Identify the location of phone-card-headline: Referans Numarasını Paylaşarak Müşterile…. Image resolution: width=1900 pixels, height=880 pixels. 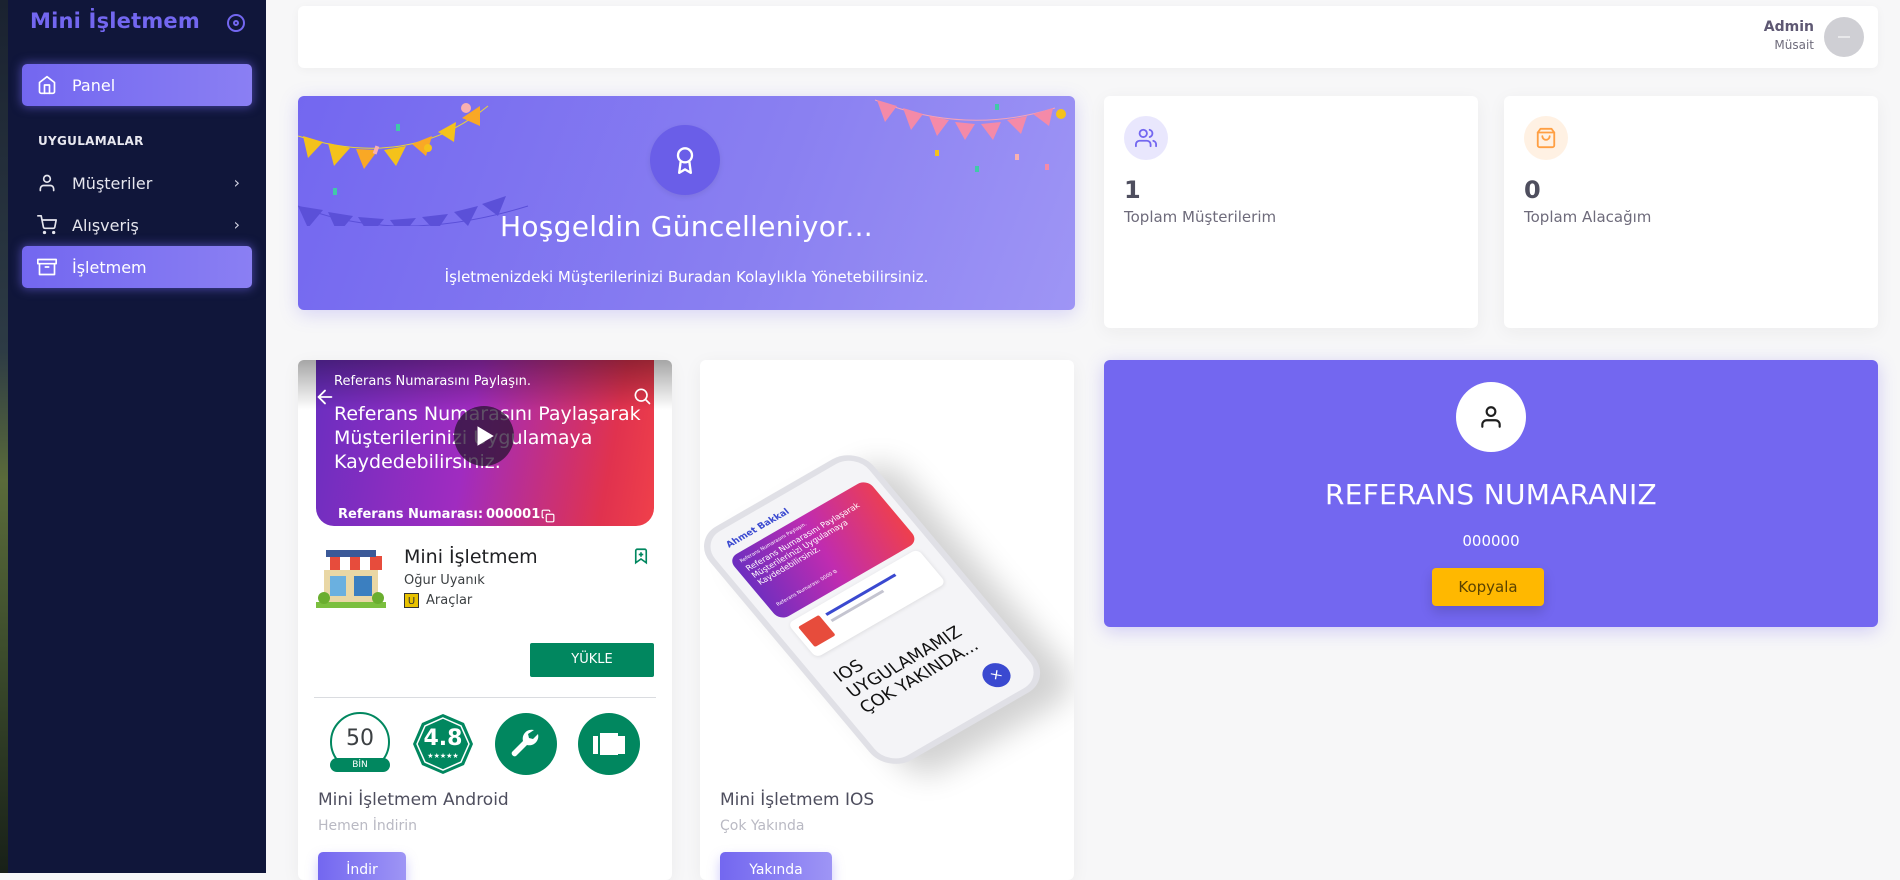
(802, 544).